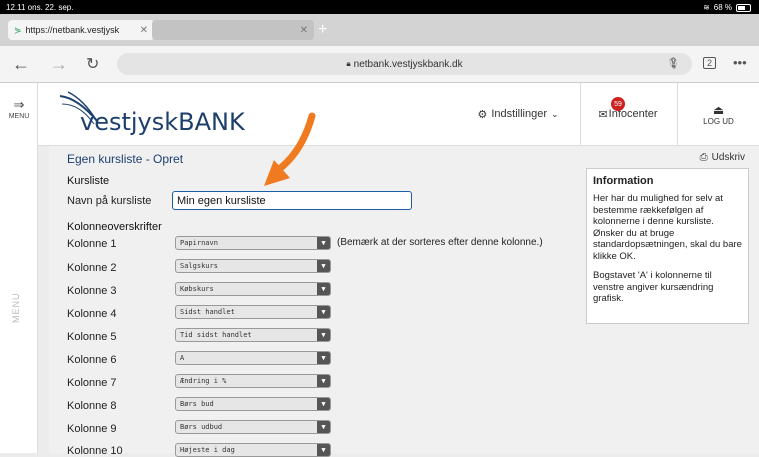  What do you see at coordinates (379, 7) in the screenshot?
I see `status-bar: 12.11 ons. 22. sep. ≋ 68 %` at bounding box center [379, 7].